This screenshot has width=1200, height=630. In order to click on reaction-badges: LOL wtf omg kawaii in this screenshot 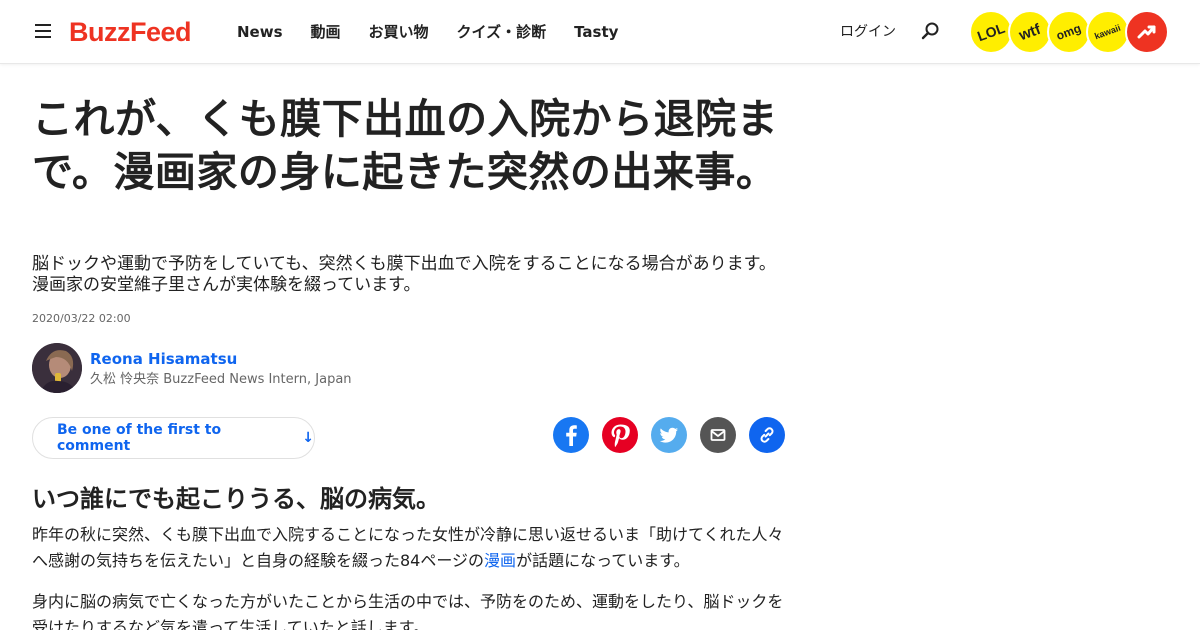, I will do `click(1069, 32)`.